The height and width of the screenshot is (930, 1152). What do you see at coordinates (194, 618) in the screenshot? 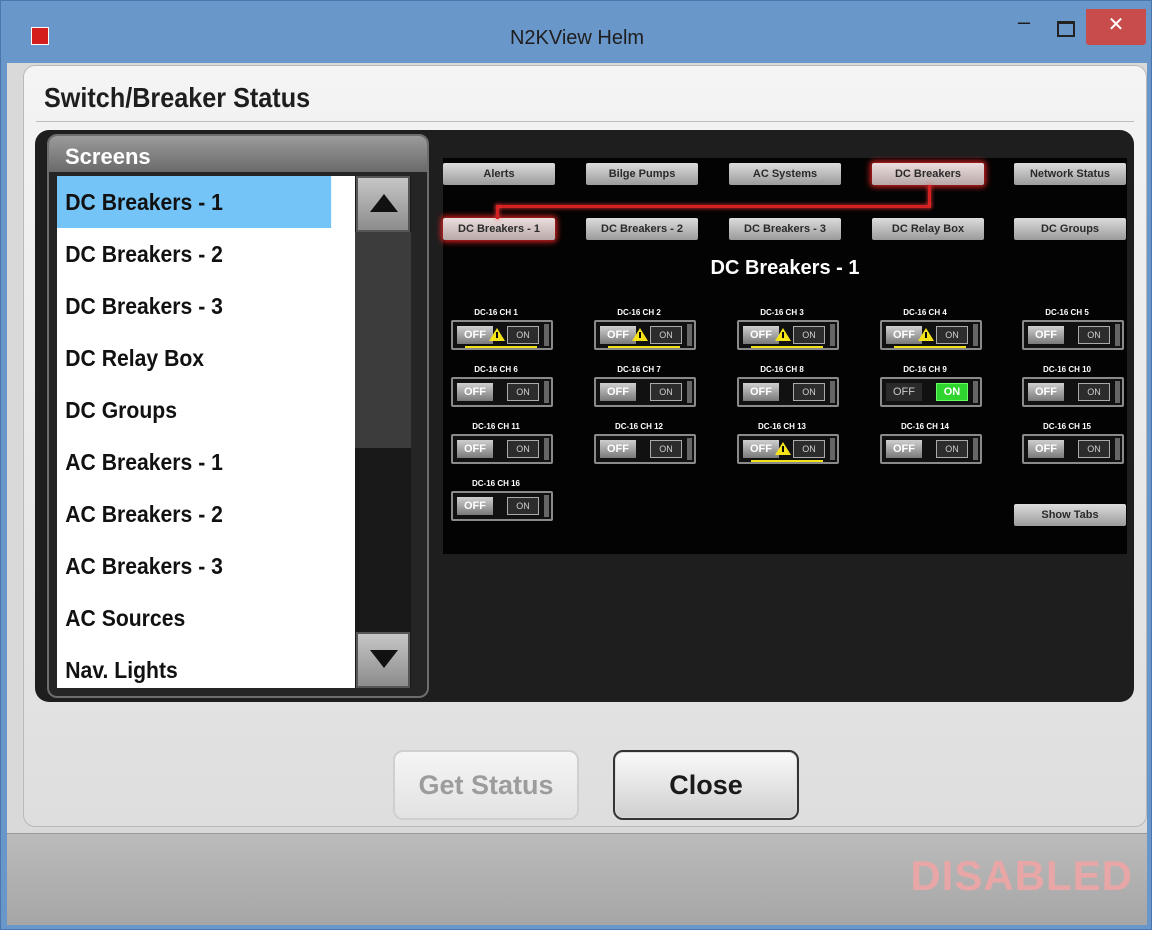
I see `list-item: AC Sources` at bounding box center [194, 618].